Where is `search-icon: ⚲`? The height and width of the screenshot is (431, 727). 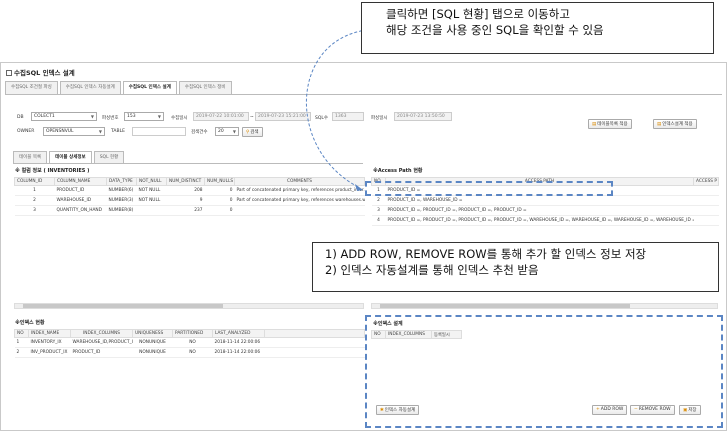 search-icon: ⚲ is located at coordinates (248, 132).